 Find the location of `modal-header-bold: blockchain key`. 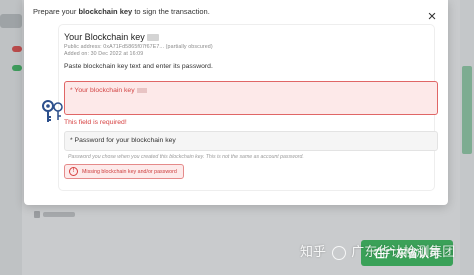

modal-header-bold: blockchain key is located at coordinates (105, 11).